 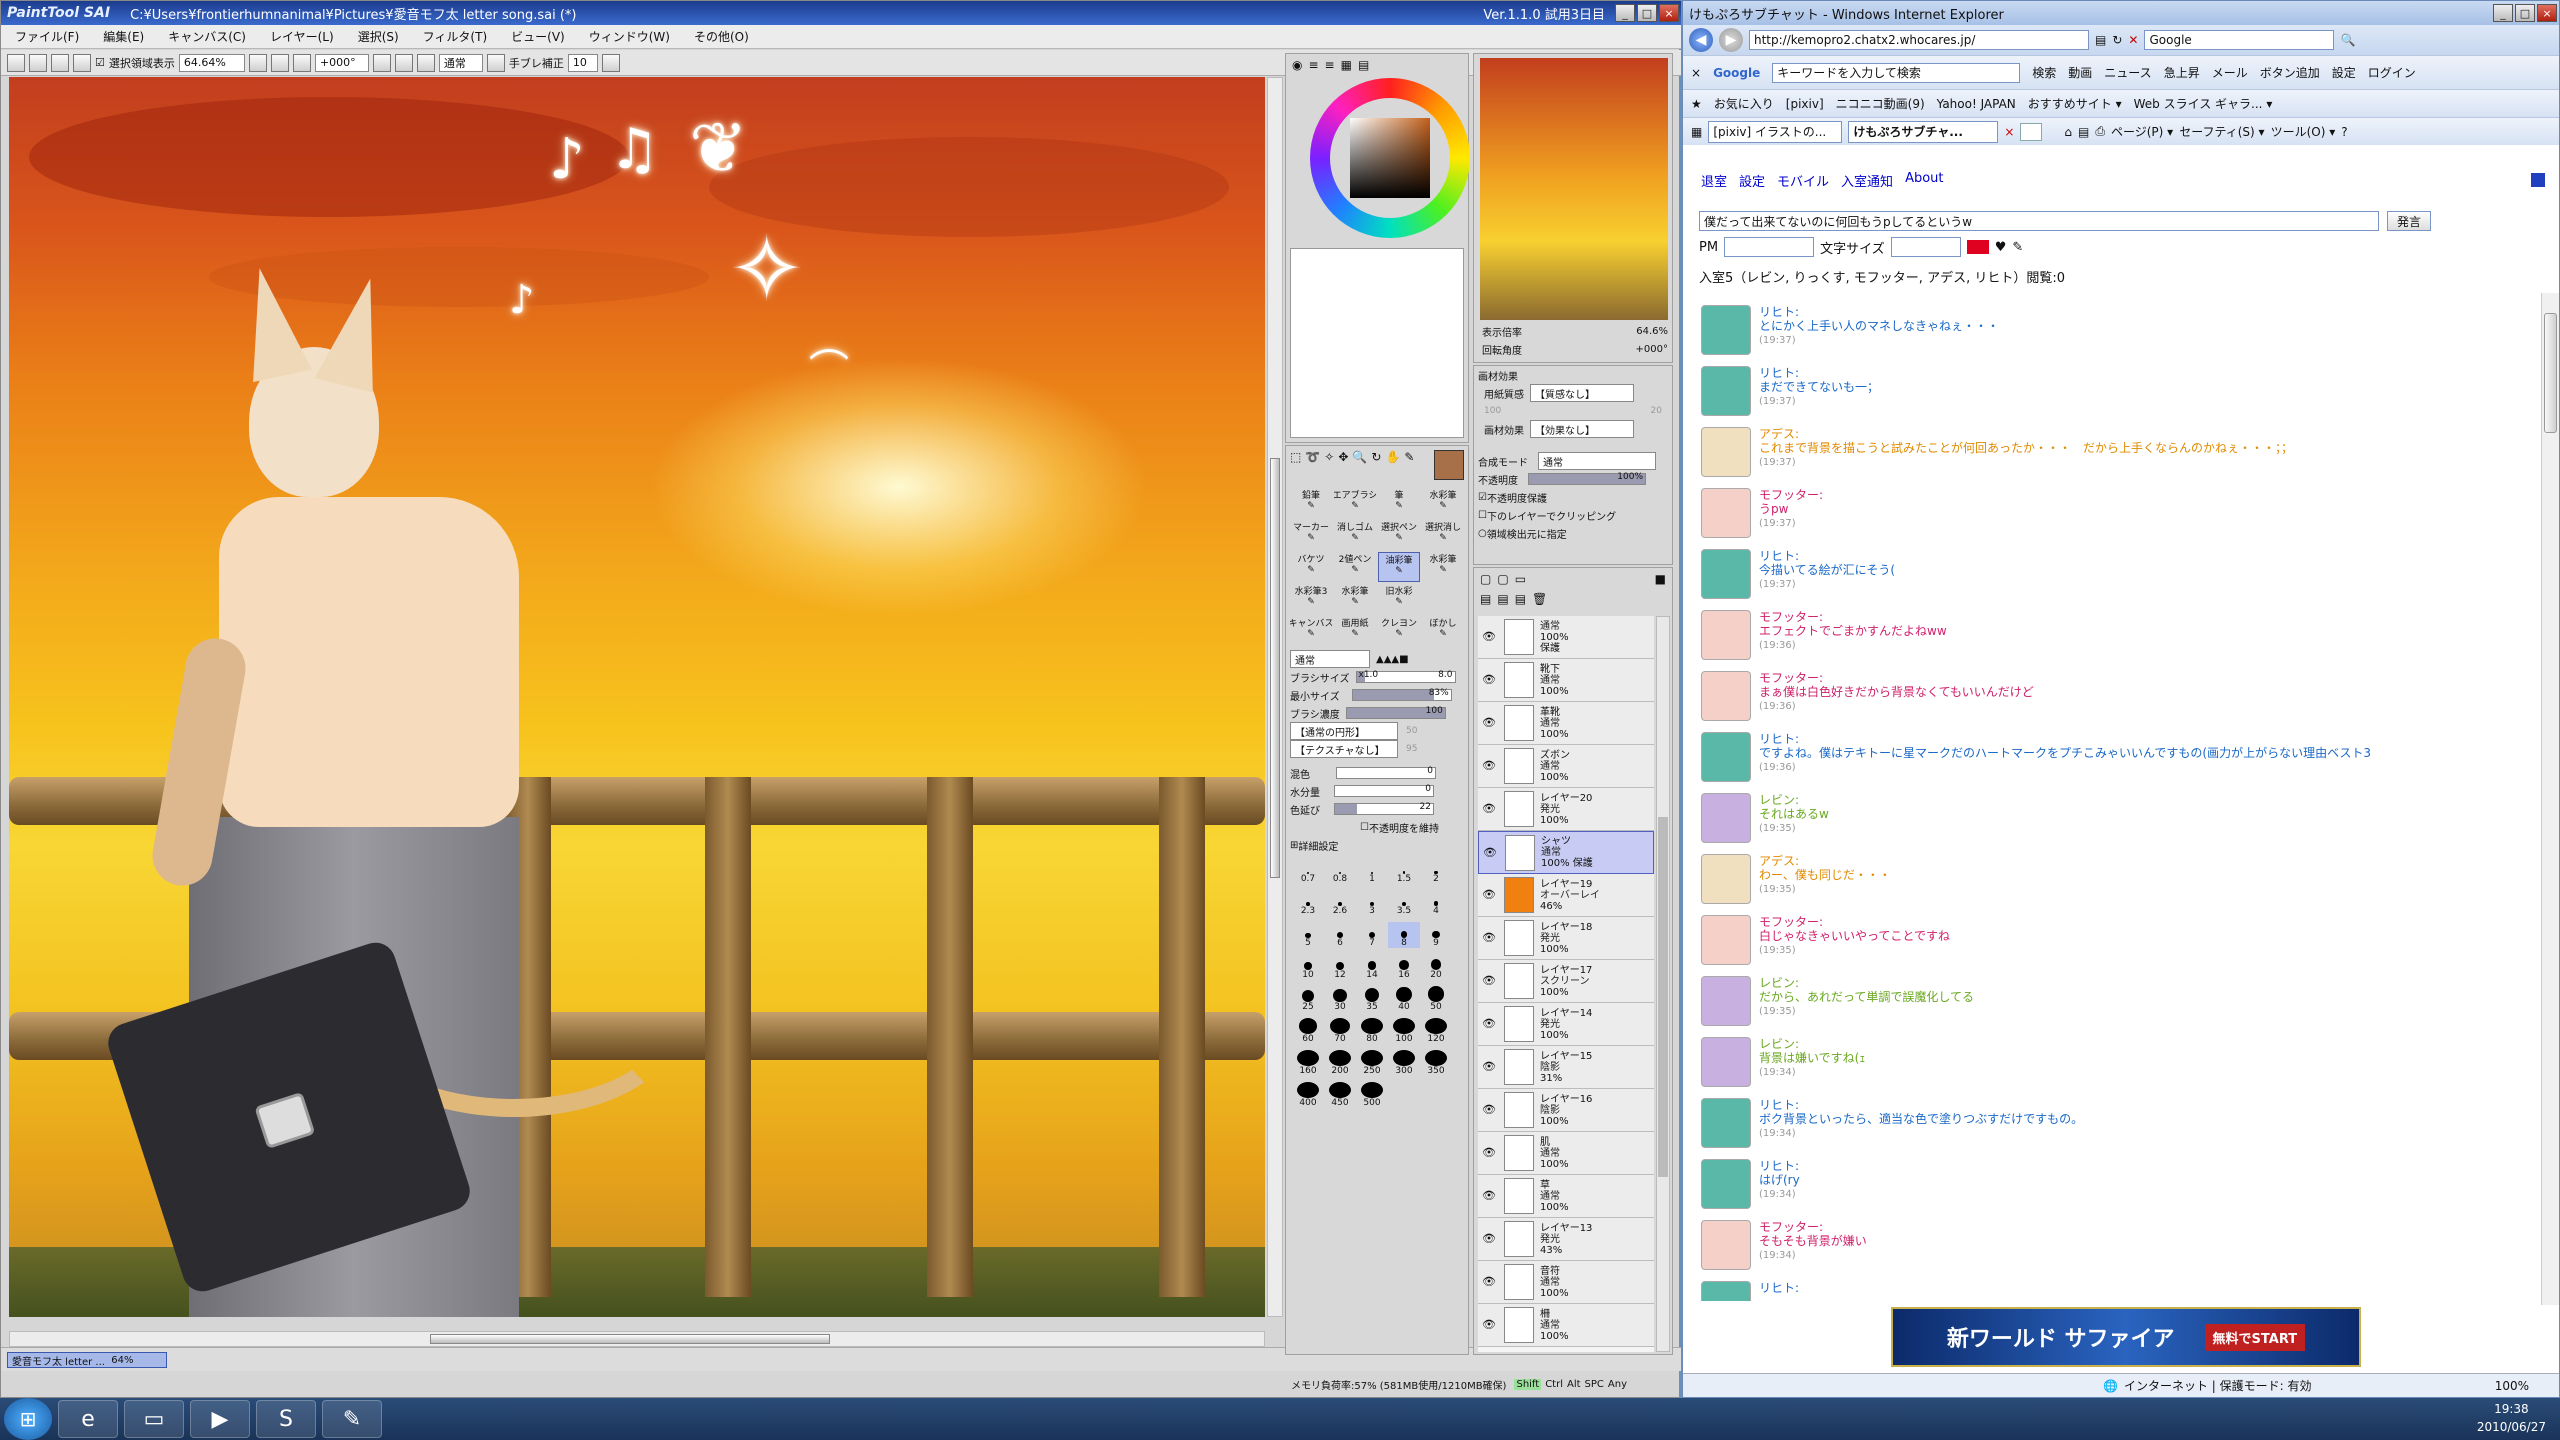 I want to click on saturation-value-box, so click(x=1390, y=158).